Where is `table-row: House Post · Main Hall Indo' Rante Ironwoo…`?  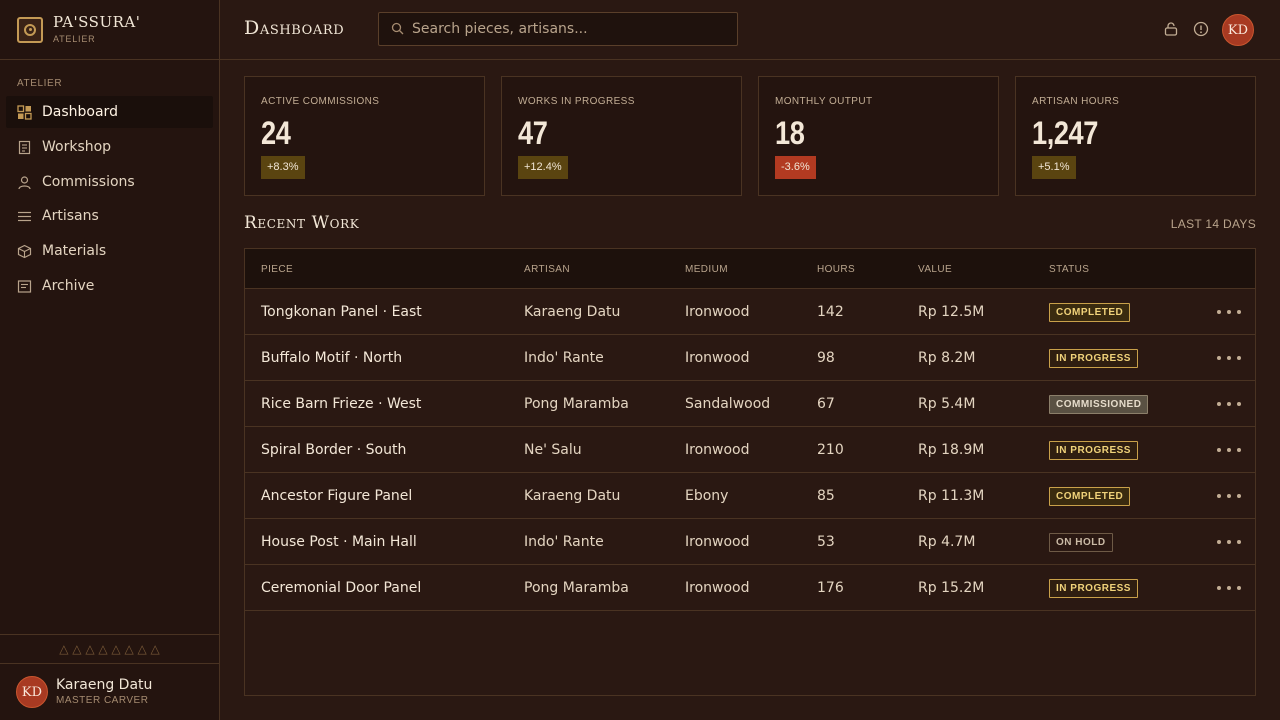 table-row: House Post · Main Hall Indo' Rante Ironwoo… is located at coordinates (750, 542).